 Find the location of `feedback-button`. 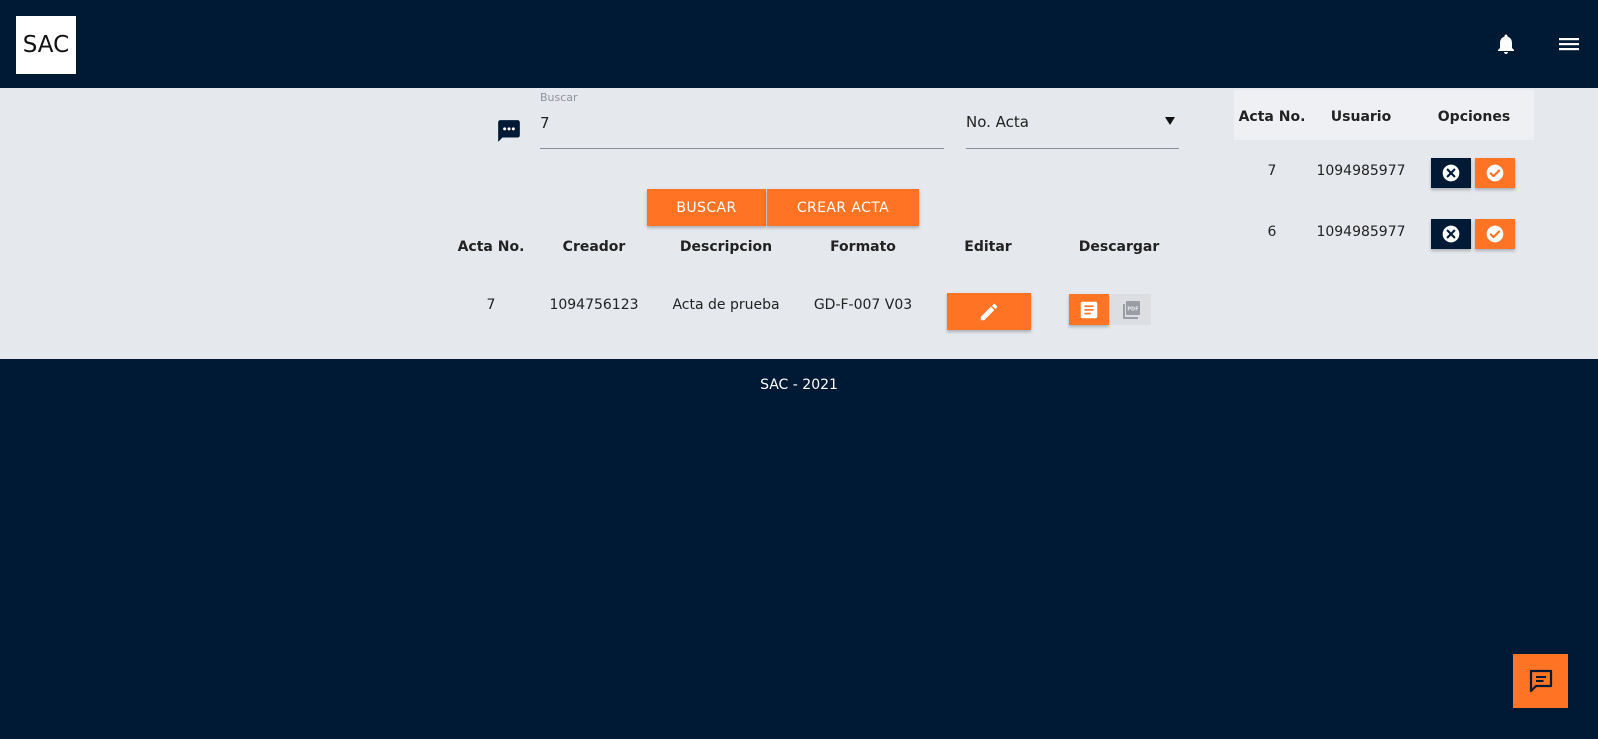

feedback-button is located at coordinates (1540, 681).